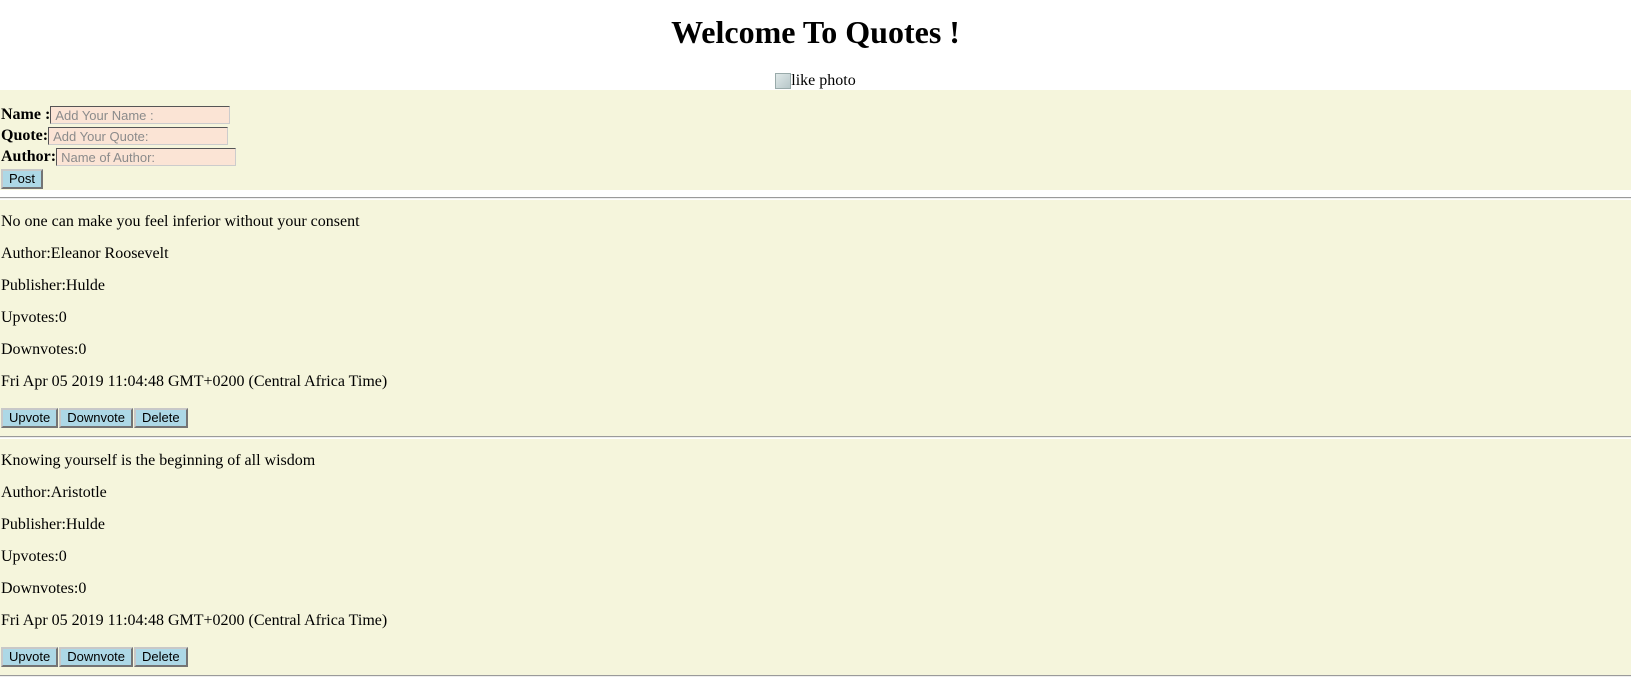 This screenshot has height=681, width=1631. I want to click on quote-row: Quote:, so click(115, 136).